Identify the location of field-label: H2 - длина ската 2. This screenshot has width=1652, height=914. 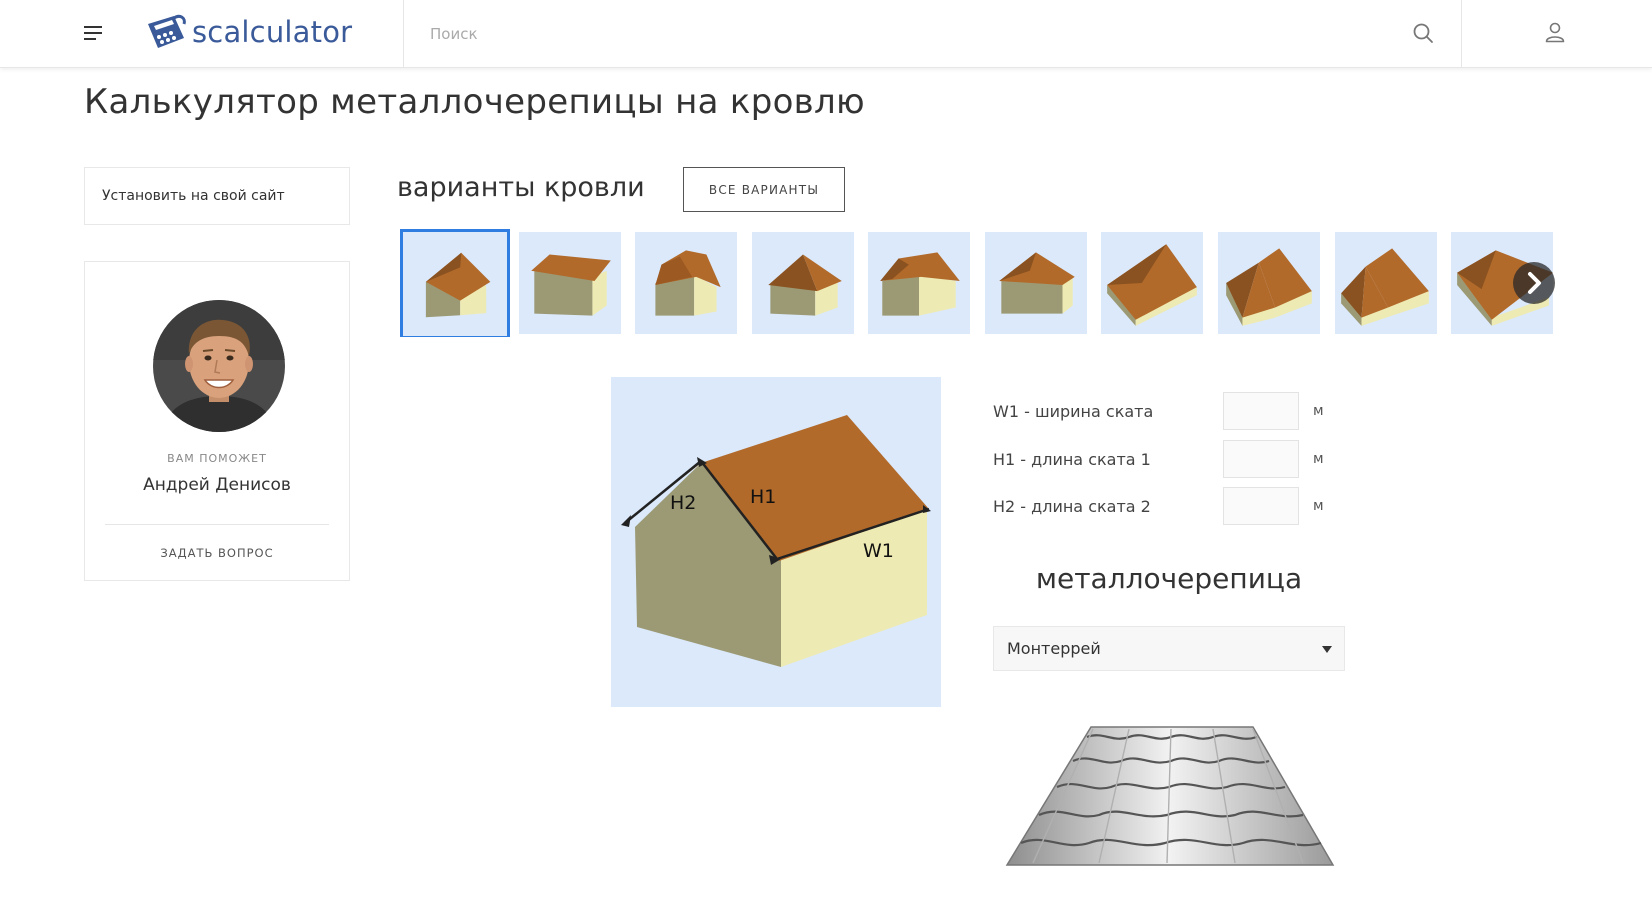
(1072, 506).